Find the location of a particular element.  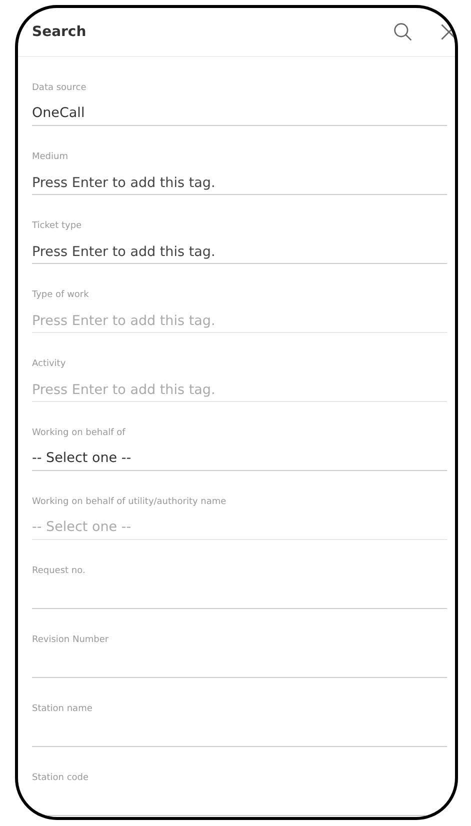

field-label: Request no. is located at coordinates (59, 571).